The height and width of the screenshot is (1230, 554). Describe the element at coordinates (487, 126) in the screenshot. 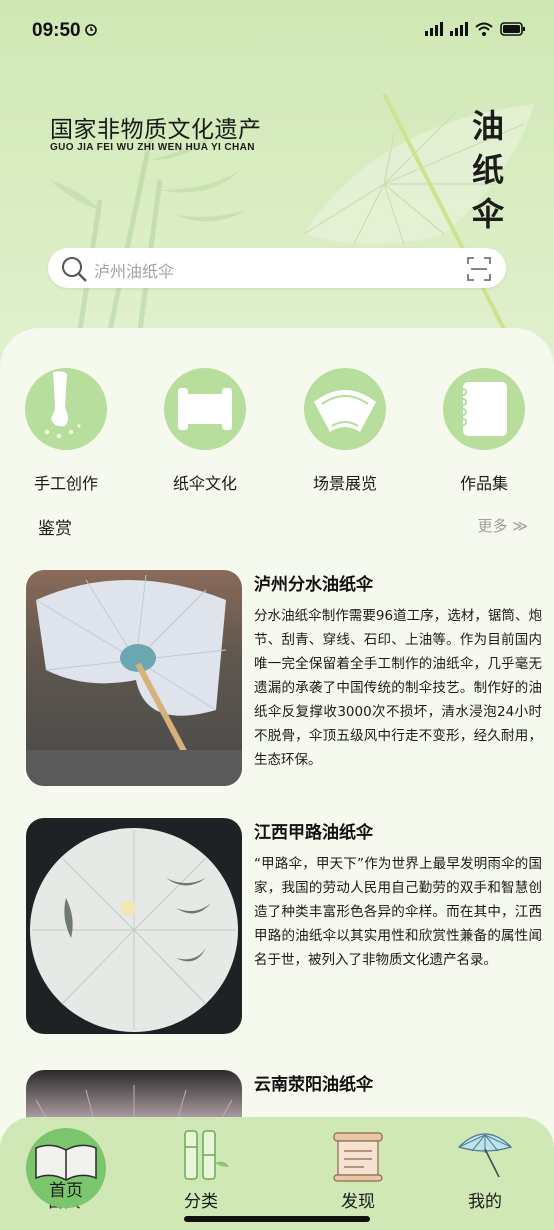

I see `vertical-title-char: 油` at that location.